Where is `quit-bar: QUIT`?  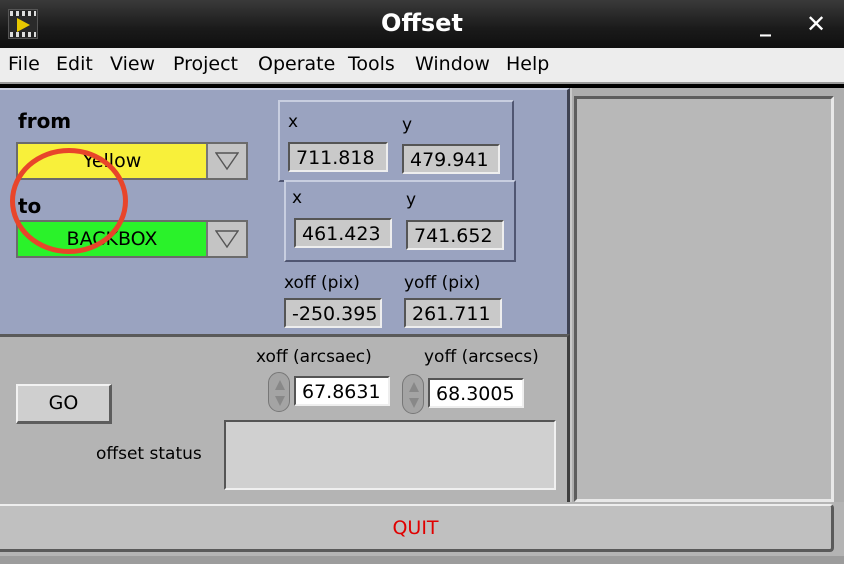
quit-bar: QUIT is located at coordinates (422, 533).